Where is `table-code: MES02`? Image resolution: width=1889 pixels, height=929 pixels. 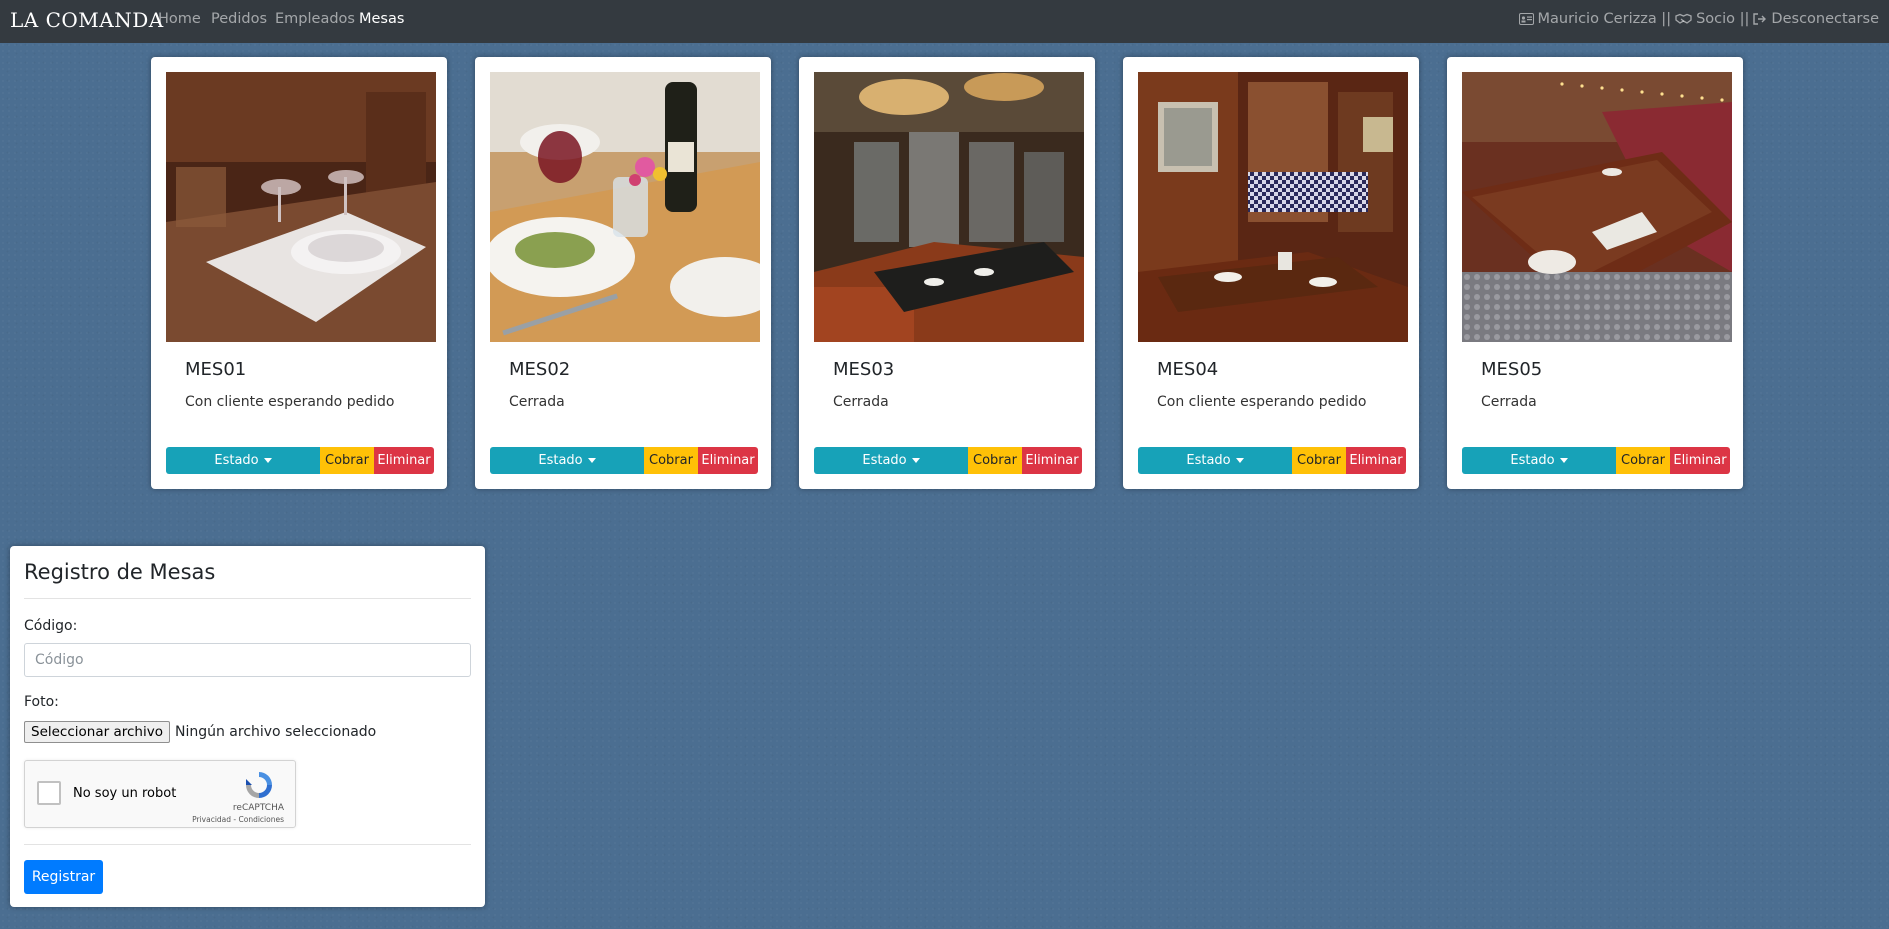
table-code: MES02 is located at coordinates (540, 369).